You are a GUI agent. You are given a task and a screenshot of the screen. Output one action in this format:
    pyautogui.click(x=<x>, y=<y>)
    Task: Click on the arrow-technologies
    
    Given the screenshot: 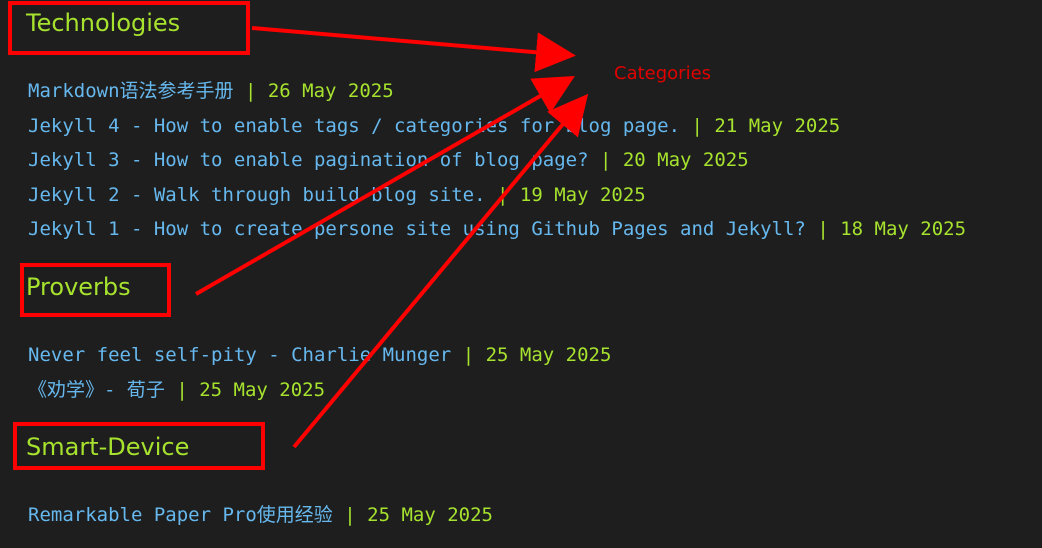 What is the action you would take?
    pyautogui.click(x=413, y=49)
    